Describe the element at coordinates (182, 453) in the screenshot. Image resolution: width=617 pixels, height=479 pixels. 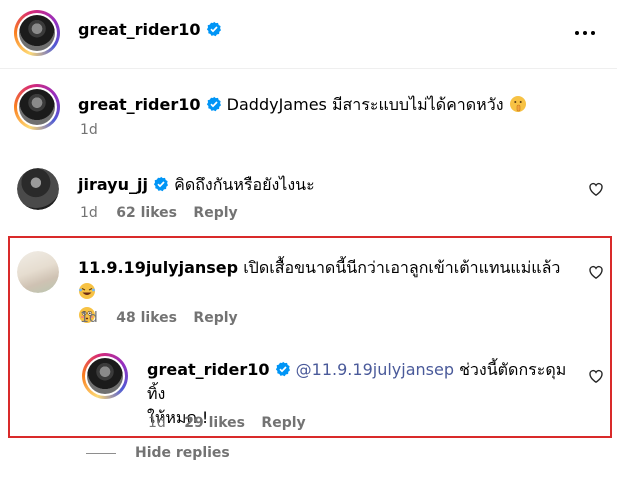
I see `hide-replies-button: Hide replies` at that location.